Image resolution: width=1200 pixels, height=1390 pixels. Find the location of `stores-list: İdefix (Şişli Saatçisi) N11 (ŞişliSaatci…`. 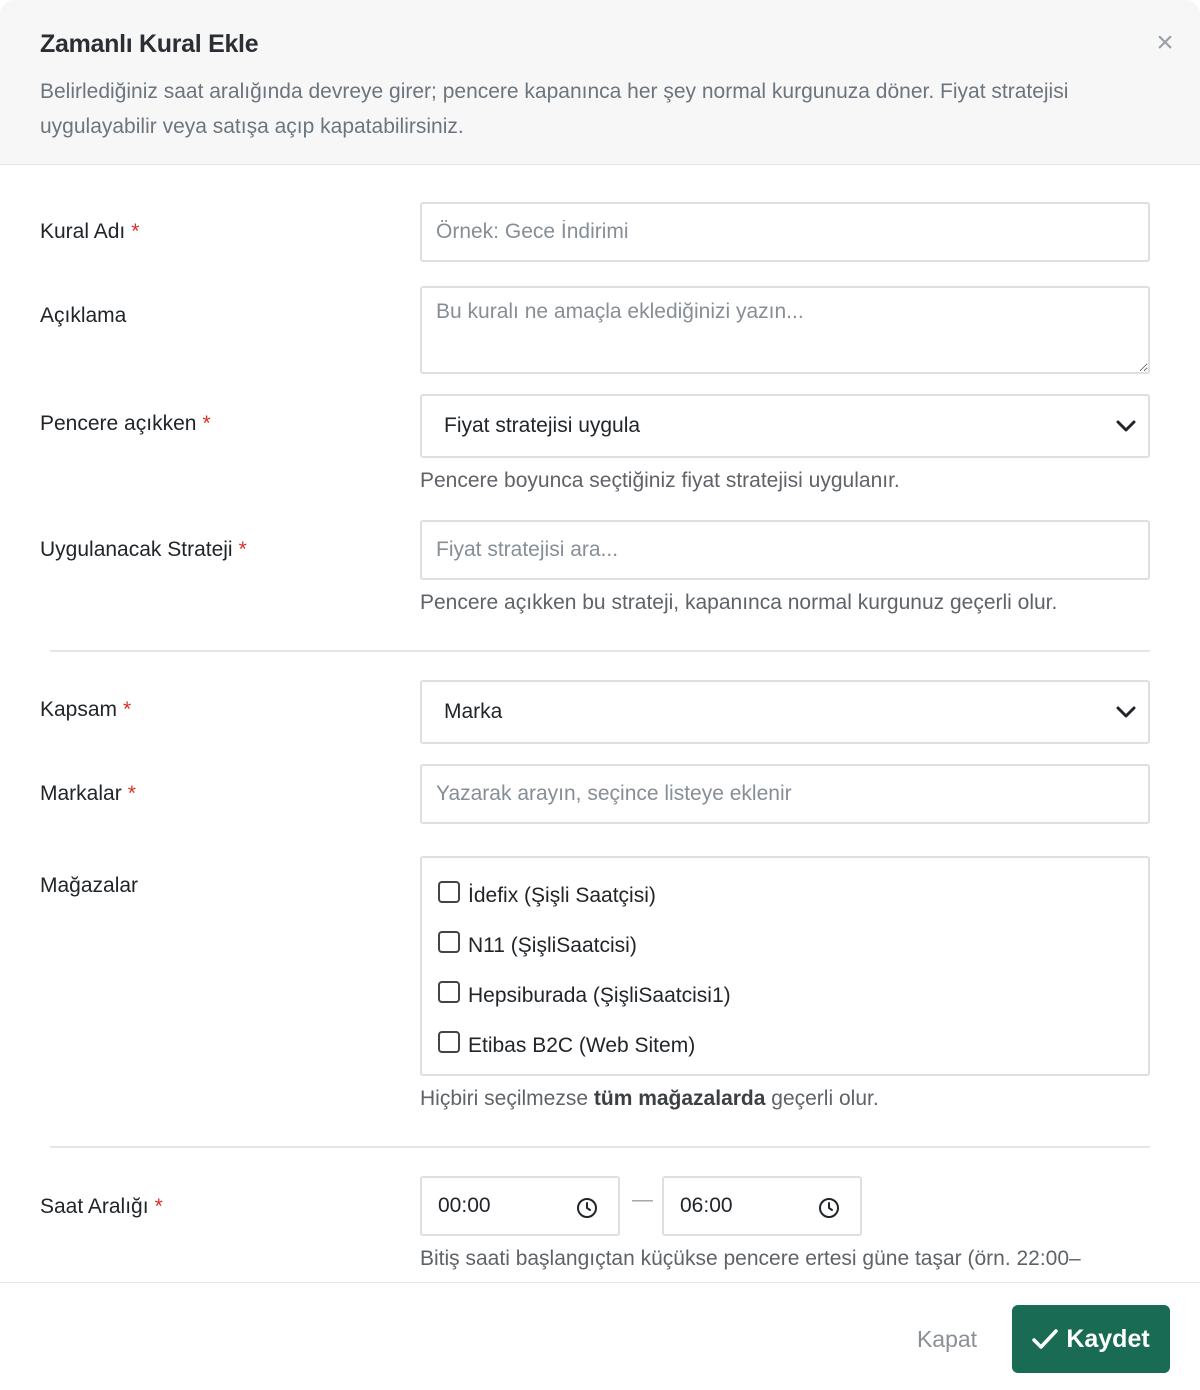

stores-list: İdefix (Şişli Saatçisi) N11 (ŞişliSaatci… is located at coordinates (785, 966).